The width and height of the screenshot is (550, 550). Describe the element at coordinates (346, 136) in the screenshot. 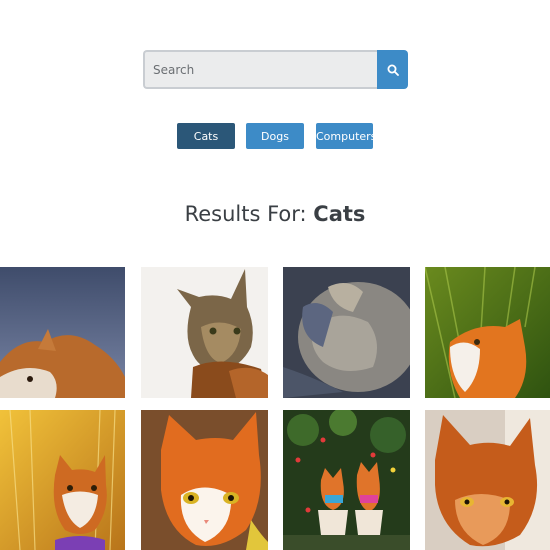

I see `category-button-computers: Computers` at that location.